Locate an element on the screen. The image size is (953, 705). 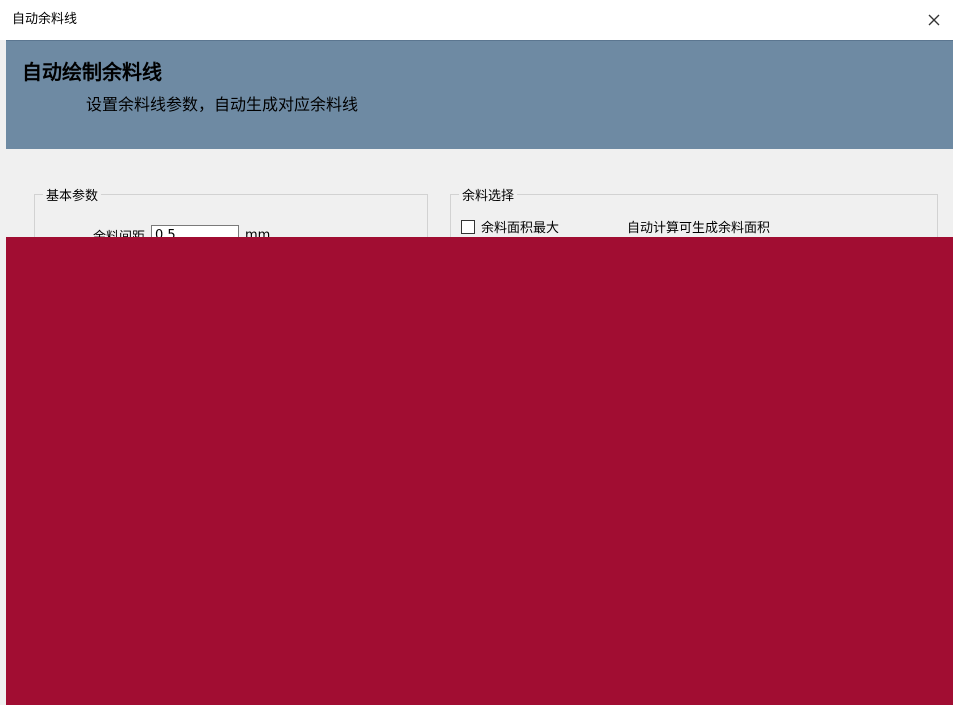
basic-params-legend: 基本参数 is located at coordinates (72, 194).